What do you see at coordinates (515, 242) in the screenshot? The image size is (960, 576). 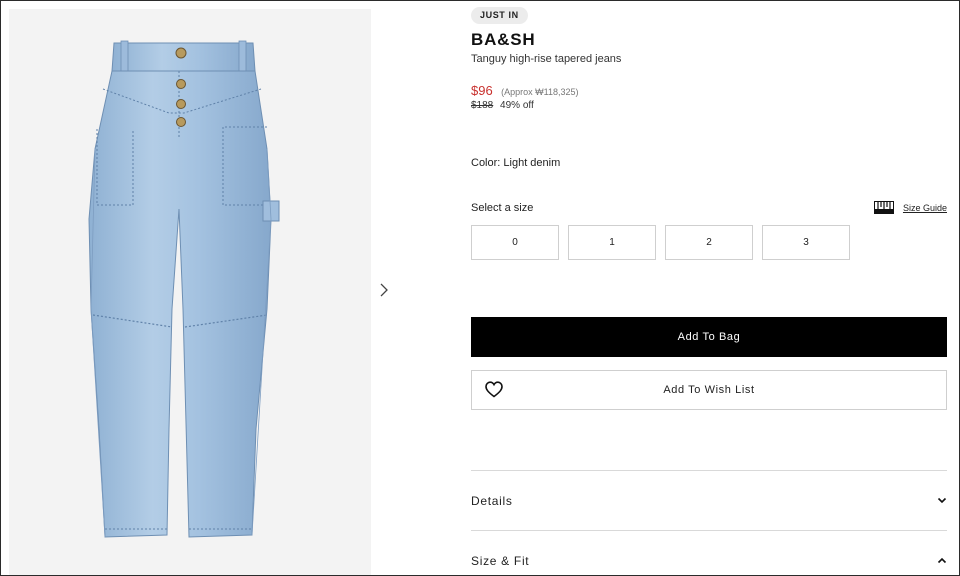 I see `size-option-0: 0` at bounding box center [515, 242].